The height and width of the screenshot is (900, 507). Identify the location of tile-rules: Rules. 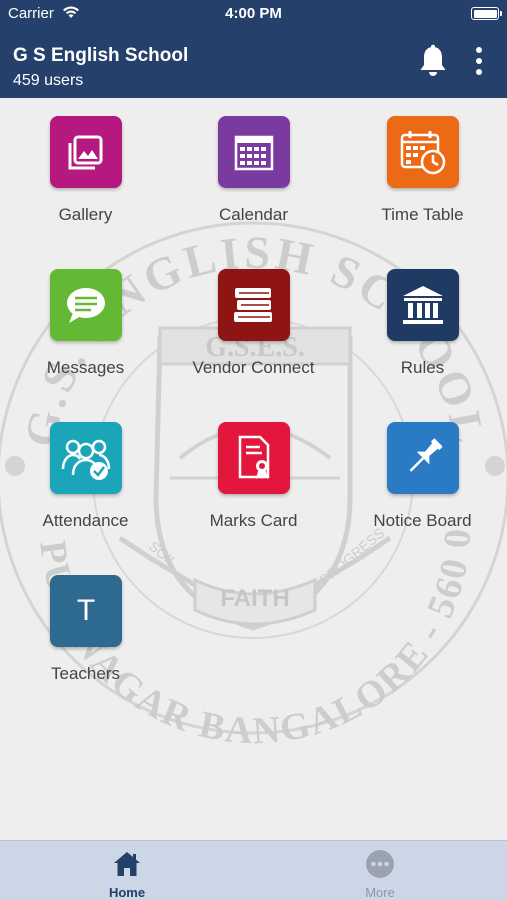
(422, 321).